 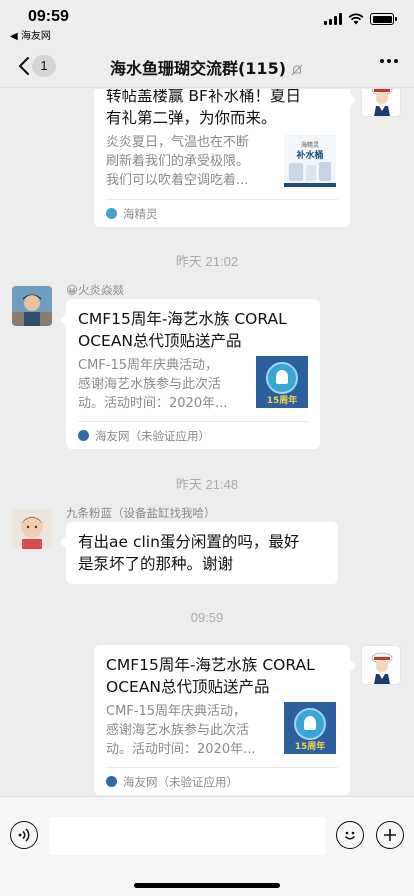 I want to click on plus-icon, so click(x=390, y=835).